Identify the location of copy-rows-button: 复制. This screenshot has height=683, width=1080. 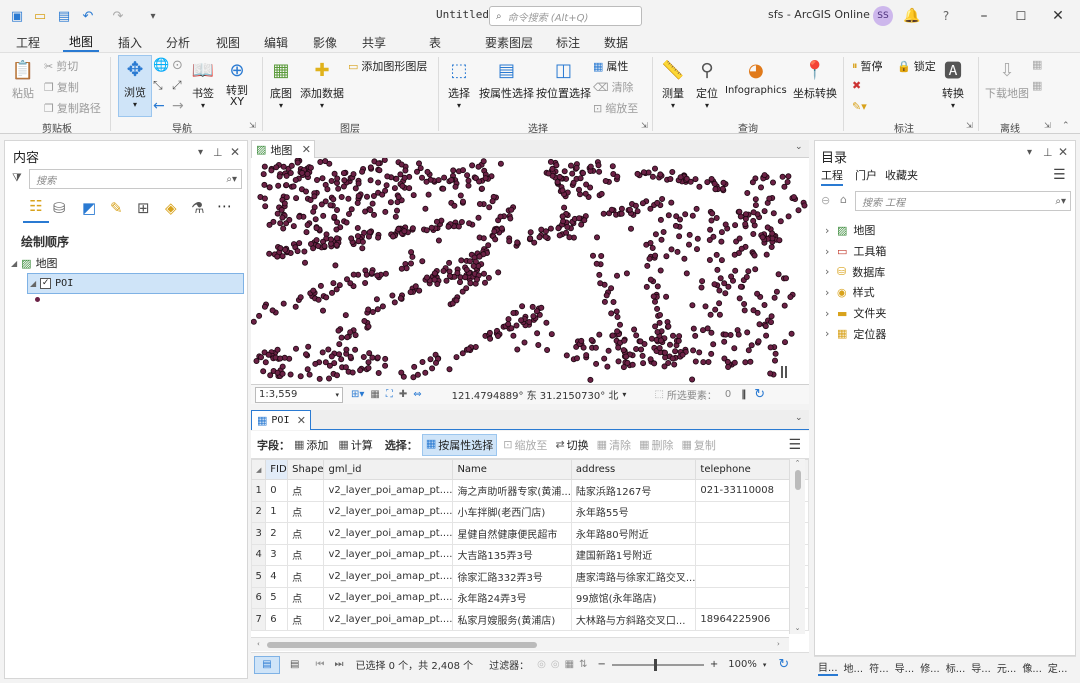
(705, 445).